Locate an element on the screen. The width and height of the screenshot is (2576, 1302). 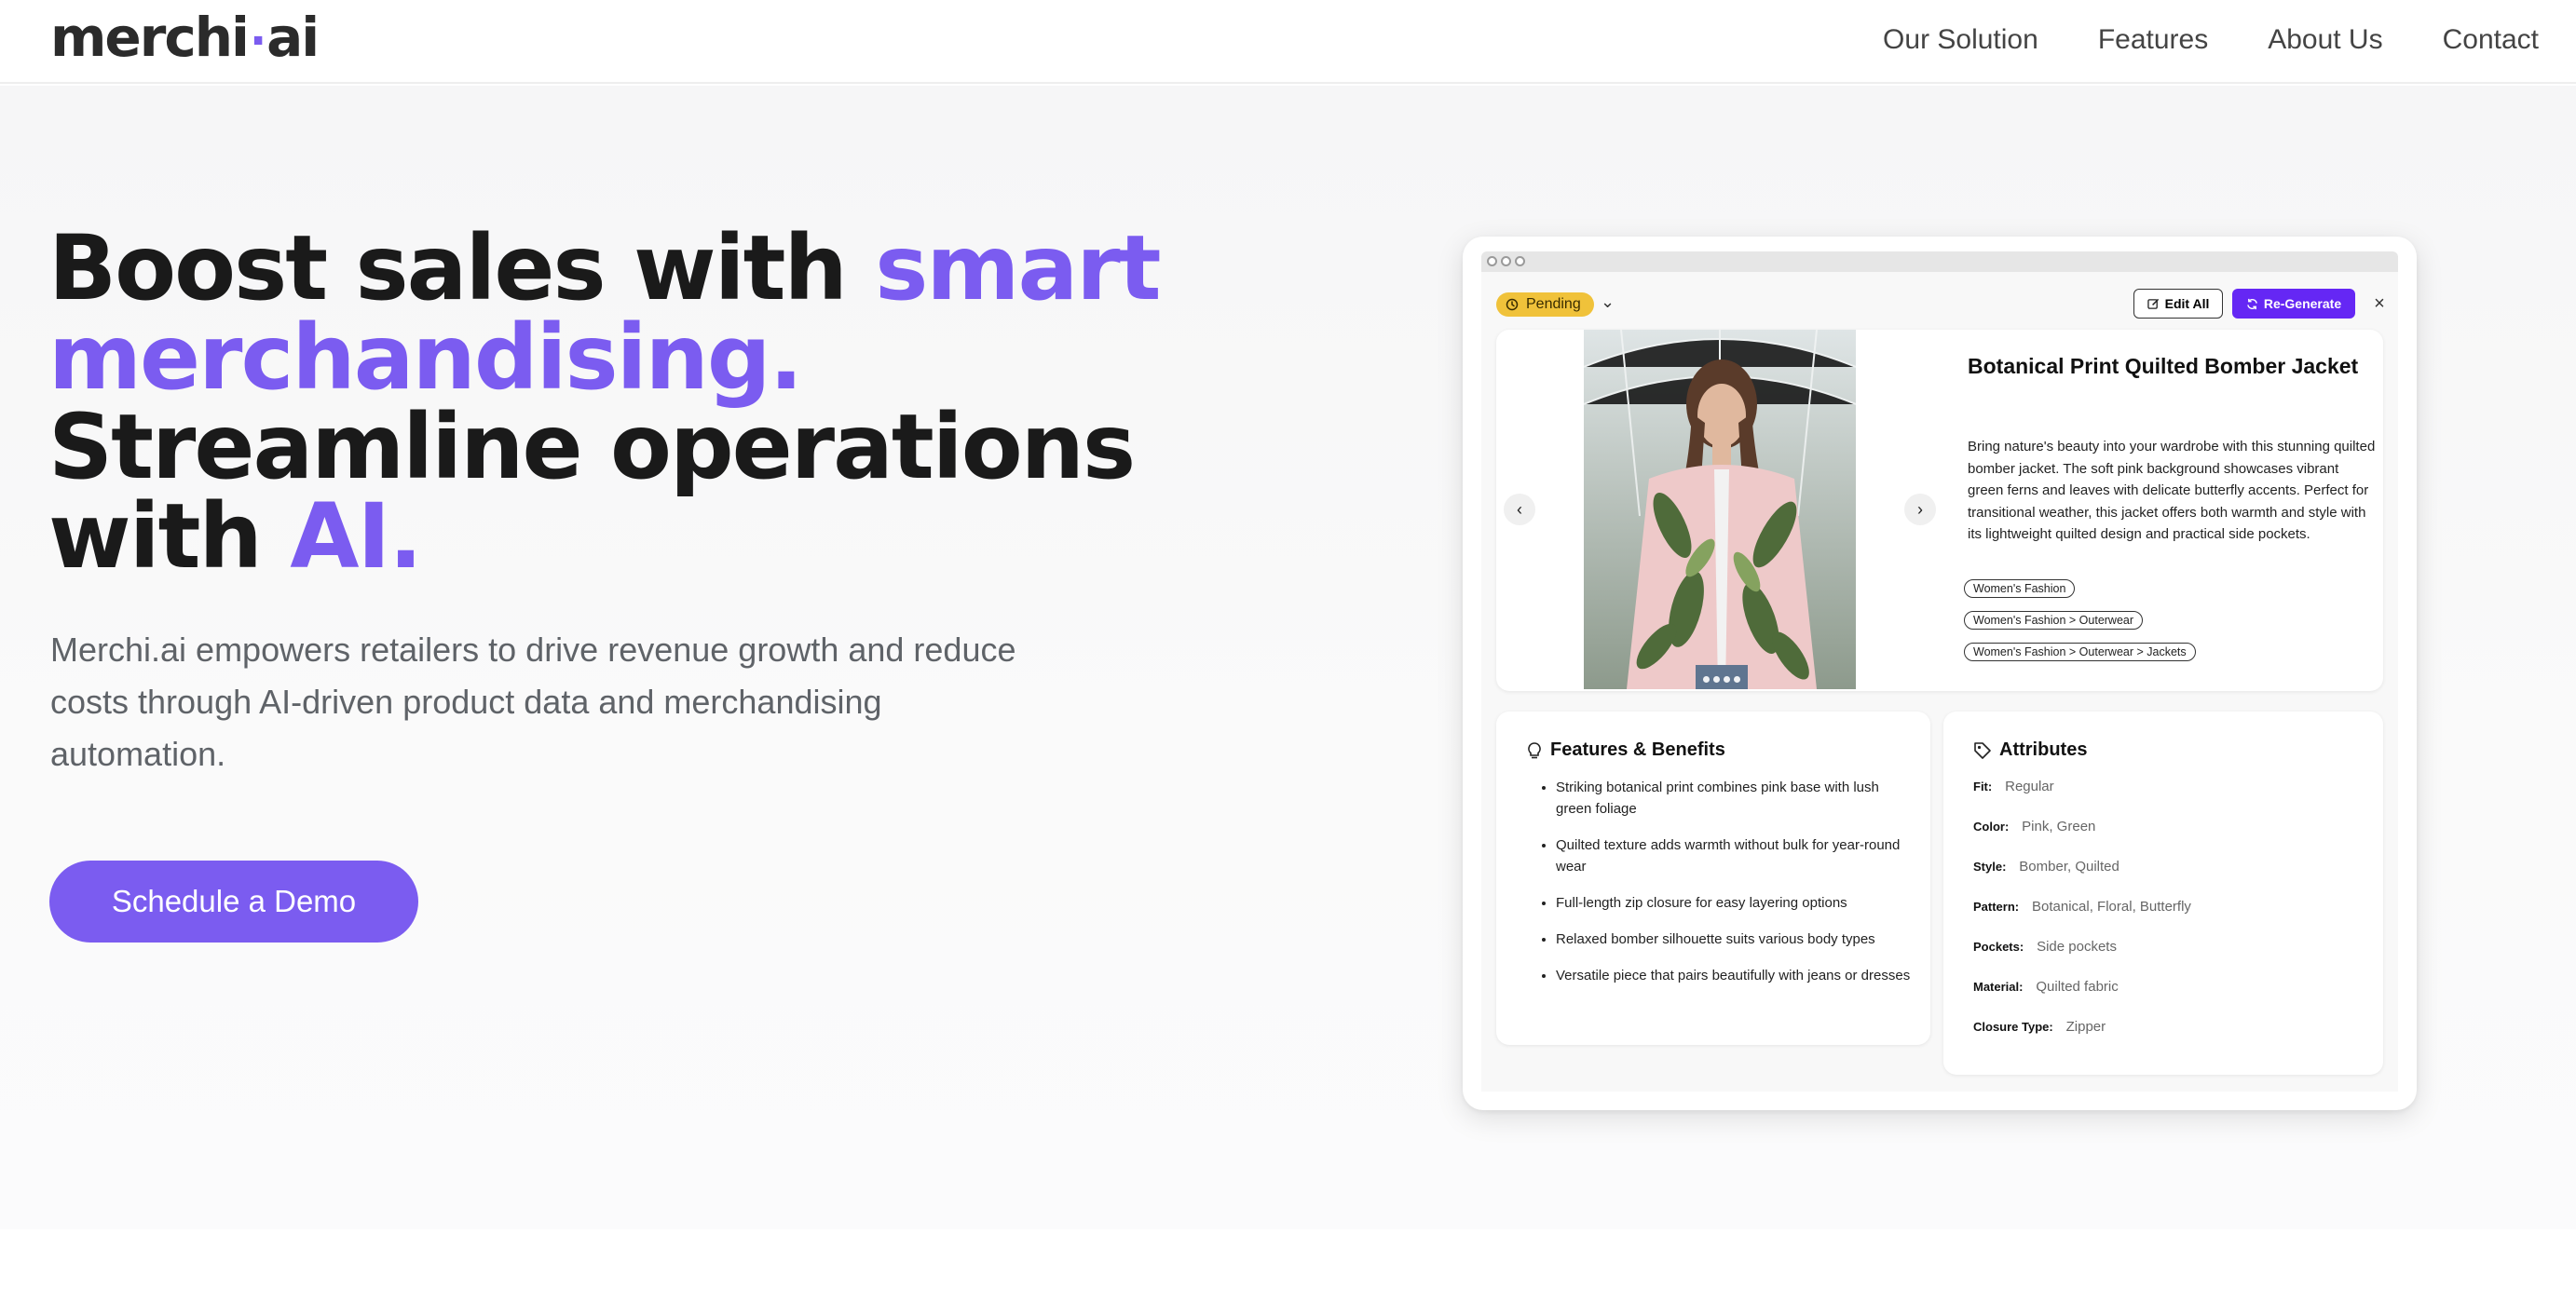
product-image is located at coordinates (1720, 509).